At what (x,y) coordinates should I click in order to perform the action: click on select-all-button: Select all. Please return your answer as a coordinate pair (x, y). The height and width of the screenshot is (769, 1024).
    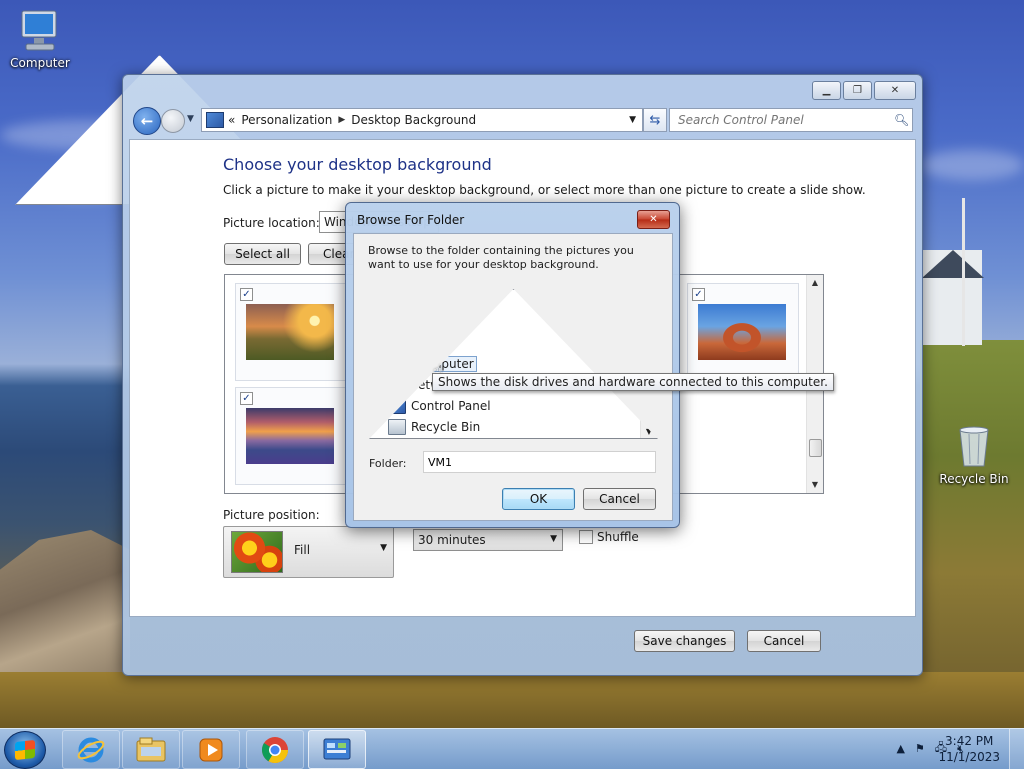
    Looking at the image, I should click on (262, 254).